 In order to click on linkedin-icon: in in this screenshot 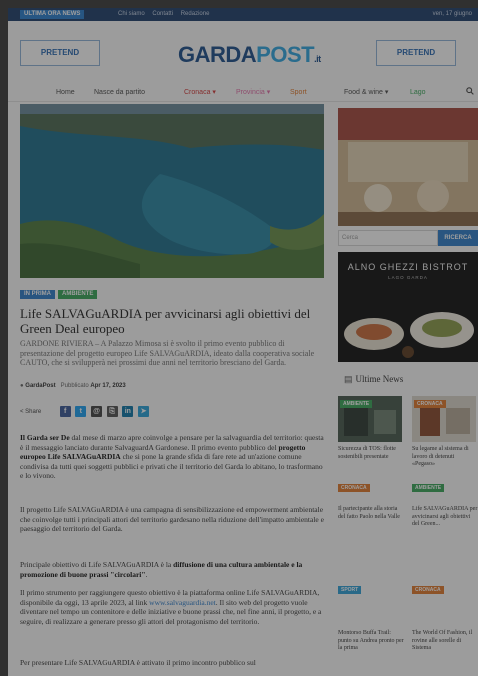, I will do `click(128, 411)`.